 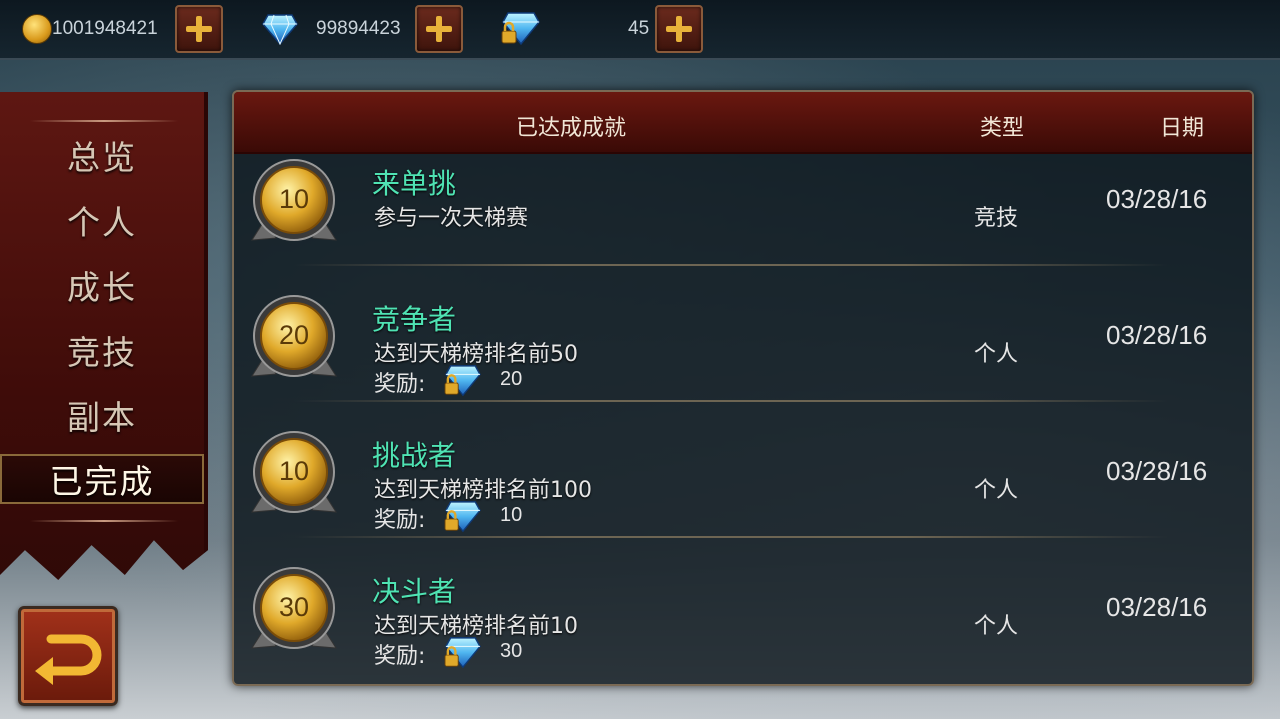 I want to click on table-header: 已达成成就 类型 日期, so click(x=743, y=123).